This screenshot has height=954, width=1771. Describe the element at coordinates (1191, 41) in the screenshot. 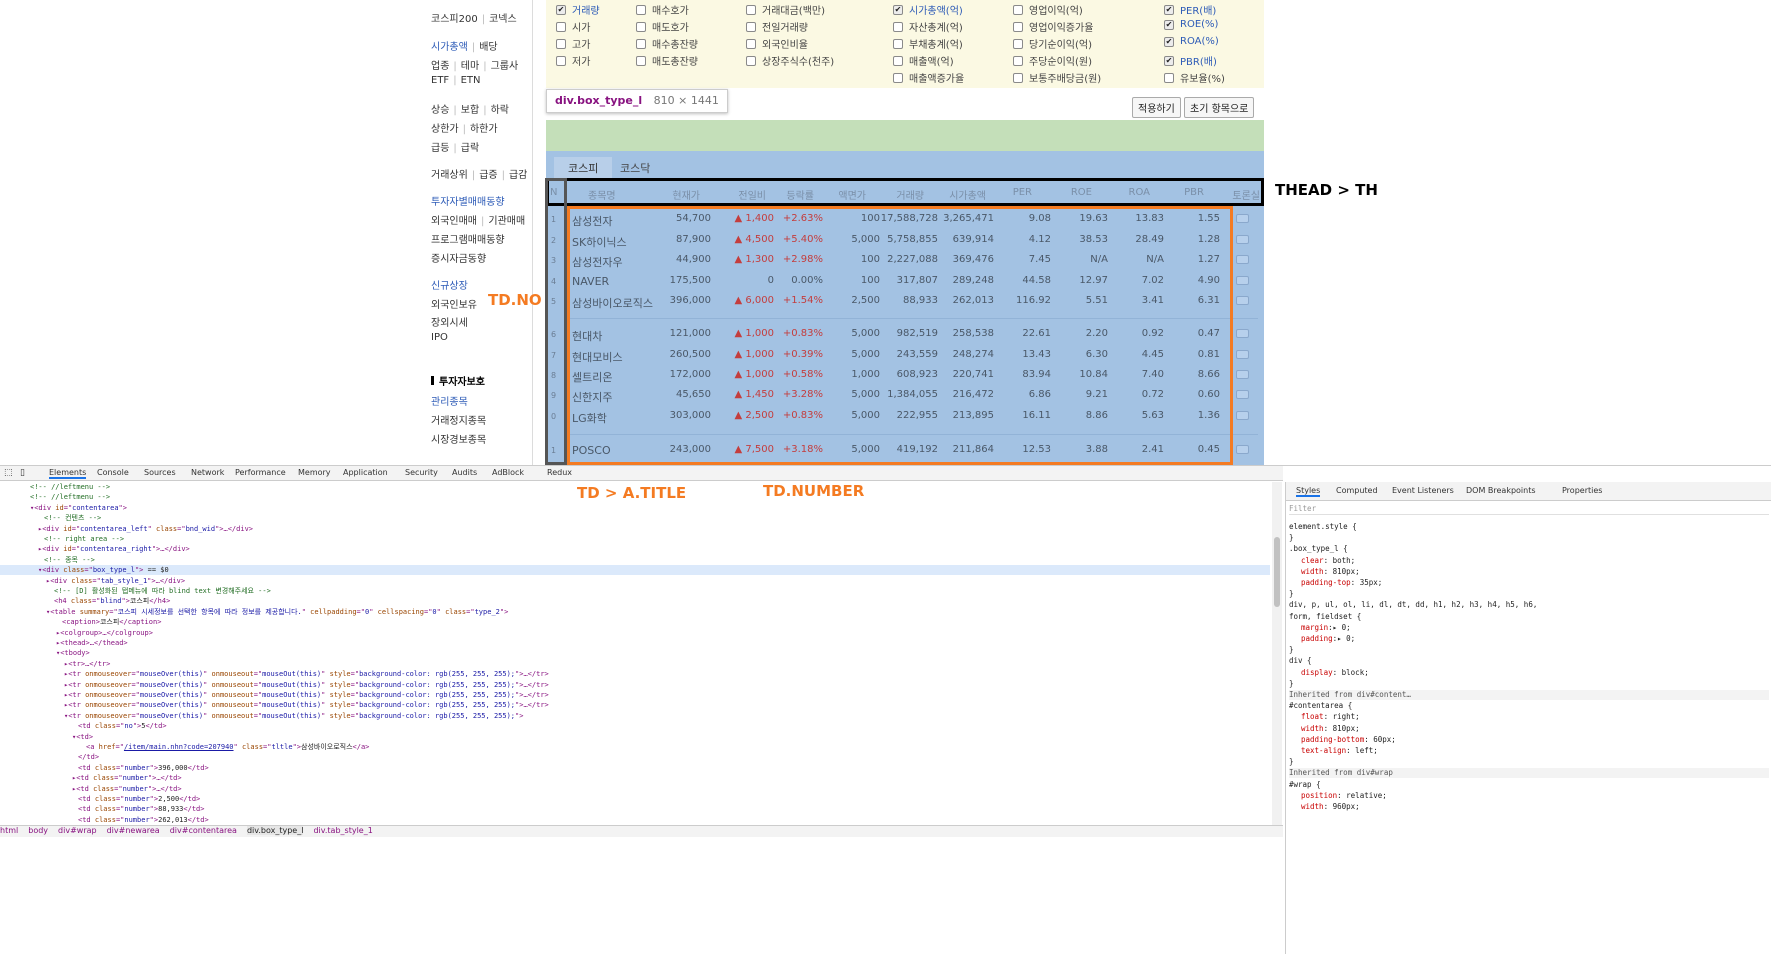

I see `option-checkbox: ✔ ROA(%)` at that location.